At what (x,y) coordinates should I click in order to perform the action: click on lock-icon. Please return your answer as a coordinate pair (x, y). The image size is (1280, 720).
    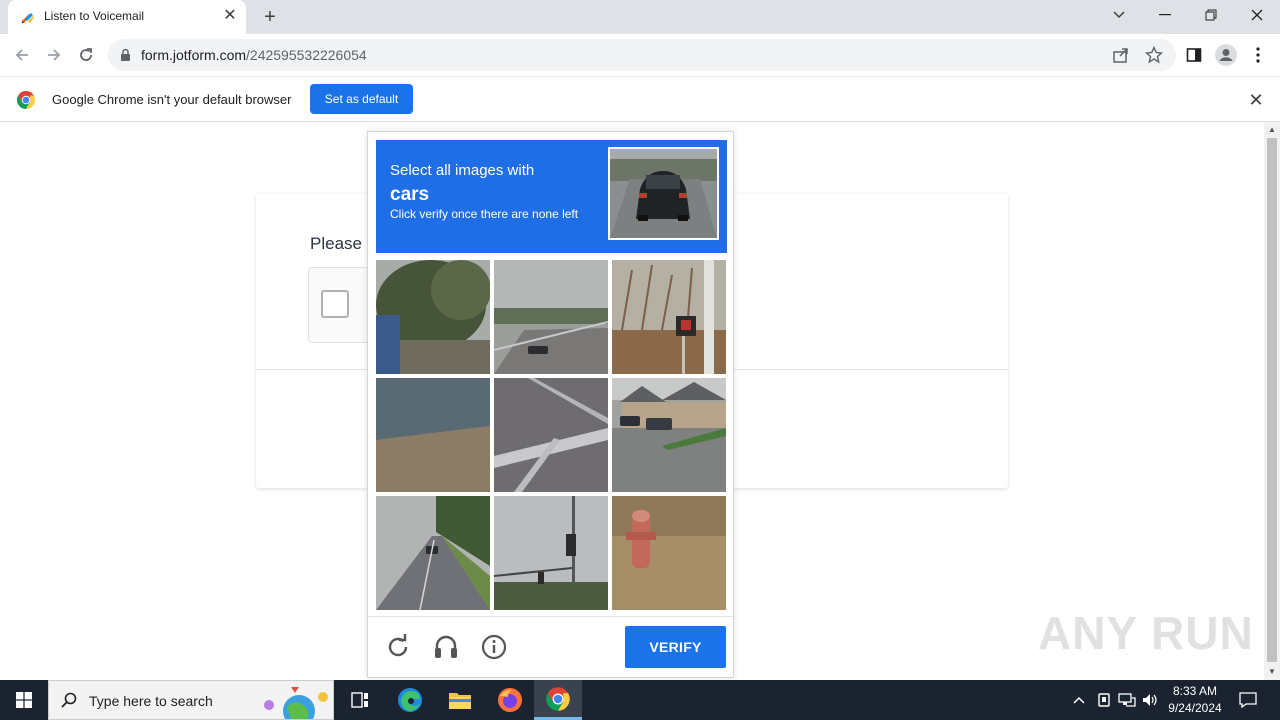
    Looking at the image, I should click on (125, 55).